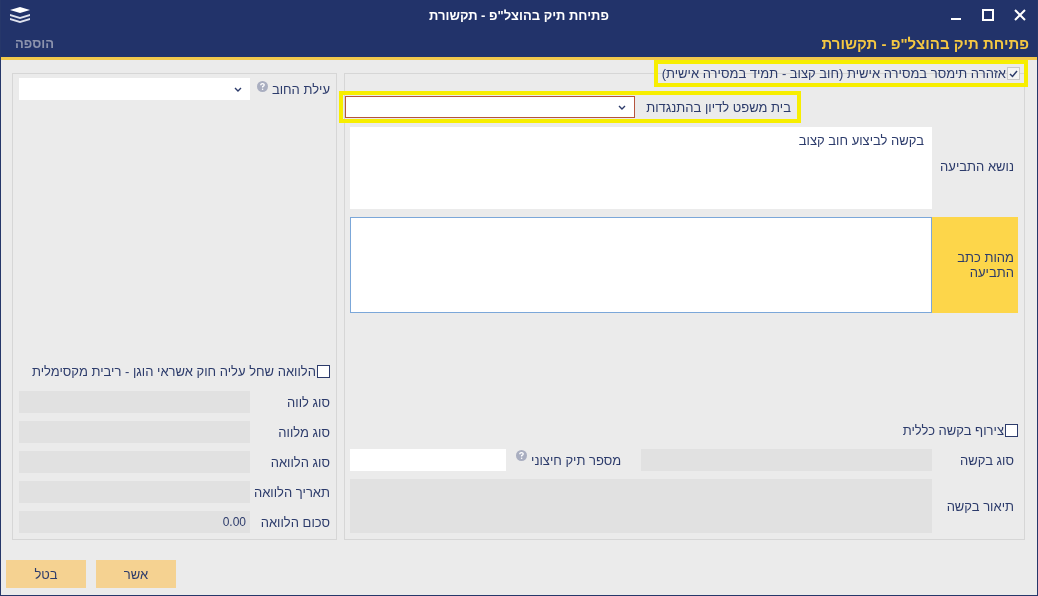 The image size is (1038, 596). Describe the element at coordinates (20, 15) in the screenshot. I see `stack-icon` at that location.